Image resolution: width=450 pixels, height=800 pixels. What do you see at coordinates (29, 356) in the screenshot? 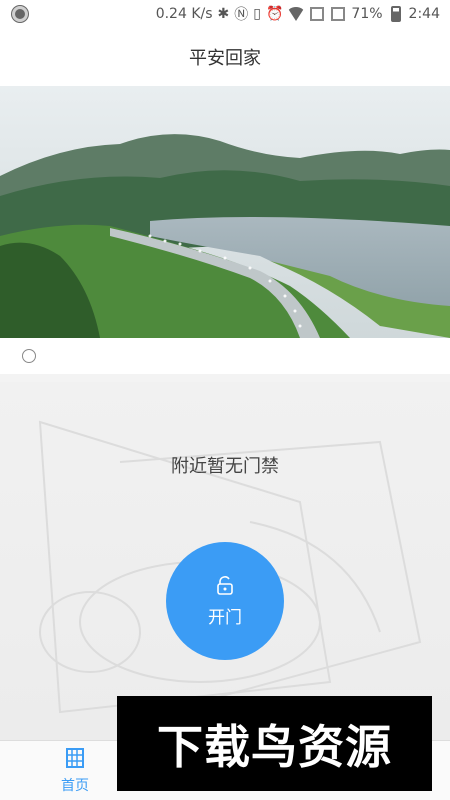
I see `carousel-dot` at bounding box center [29, 356].